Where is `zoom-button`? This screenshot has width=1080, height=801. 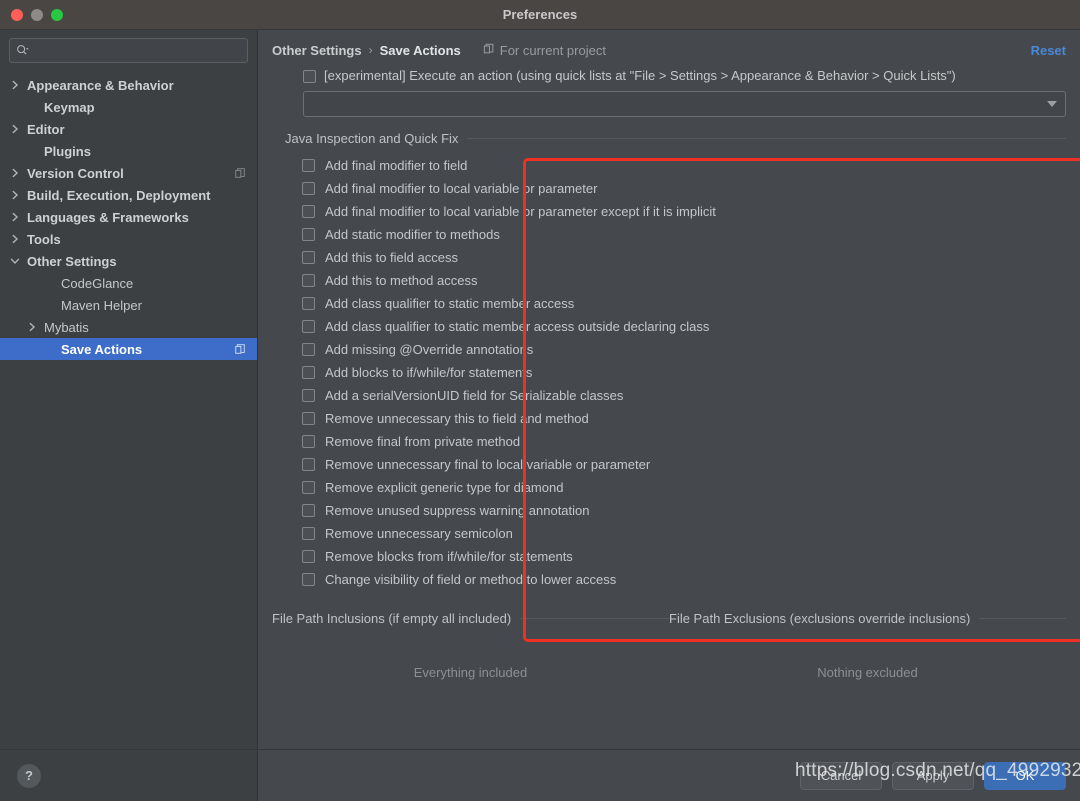 zoom-button is located at coordinates (57, 14).